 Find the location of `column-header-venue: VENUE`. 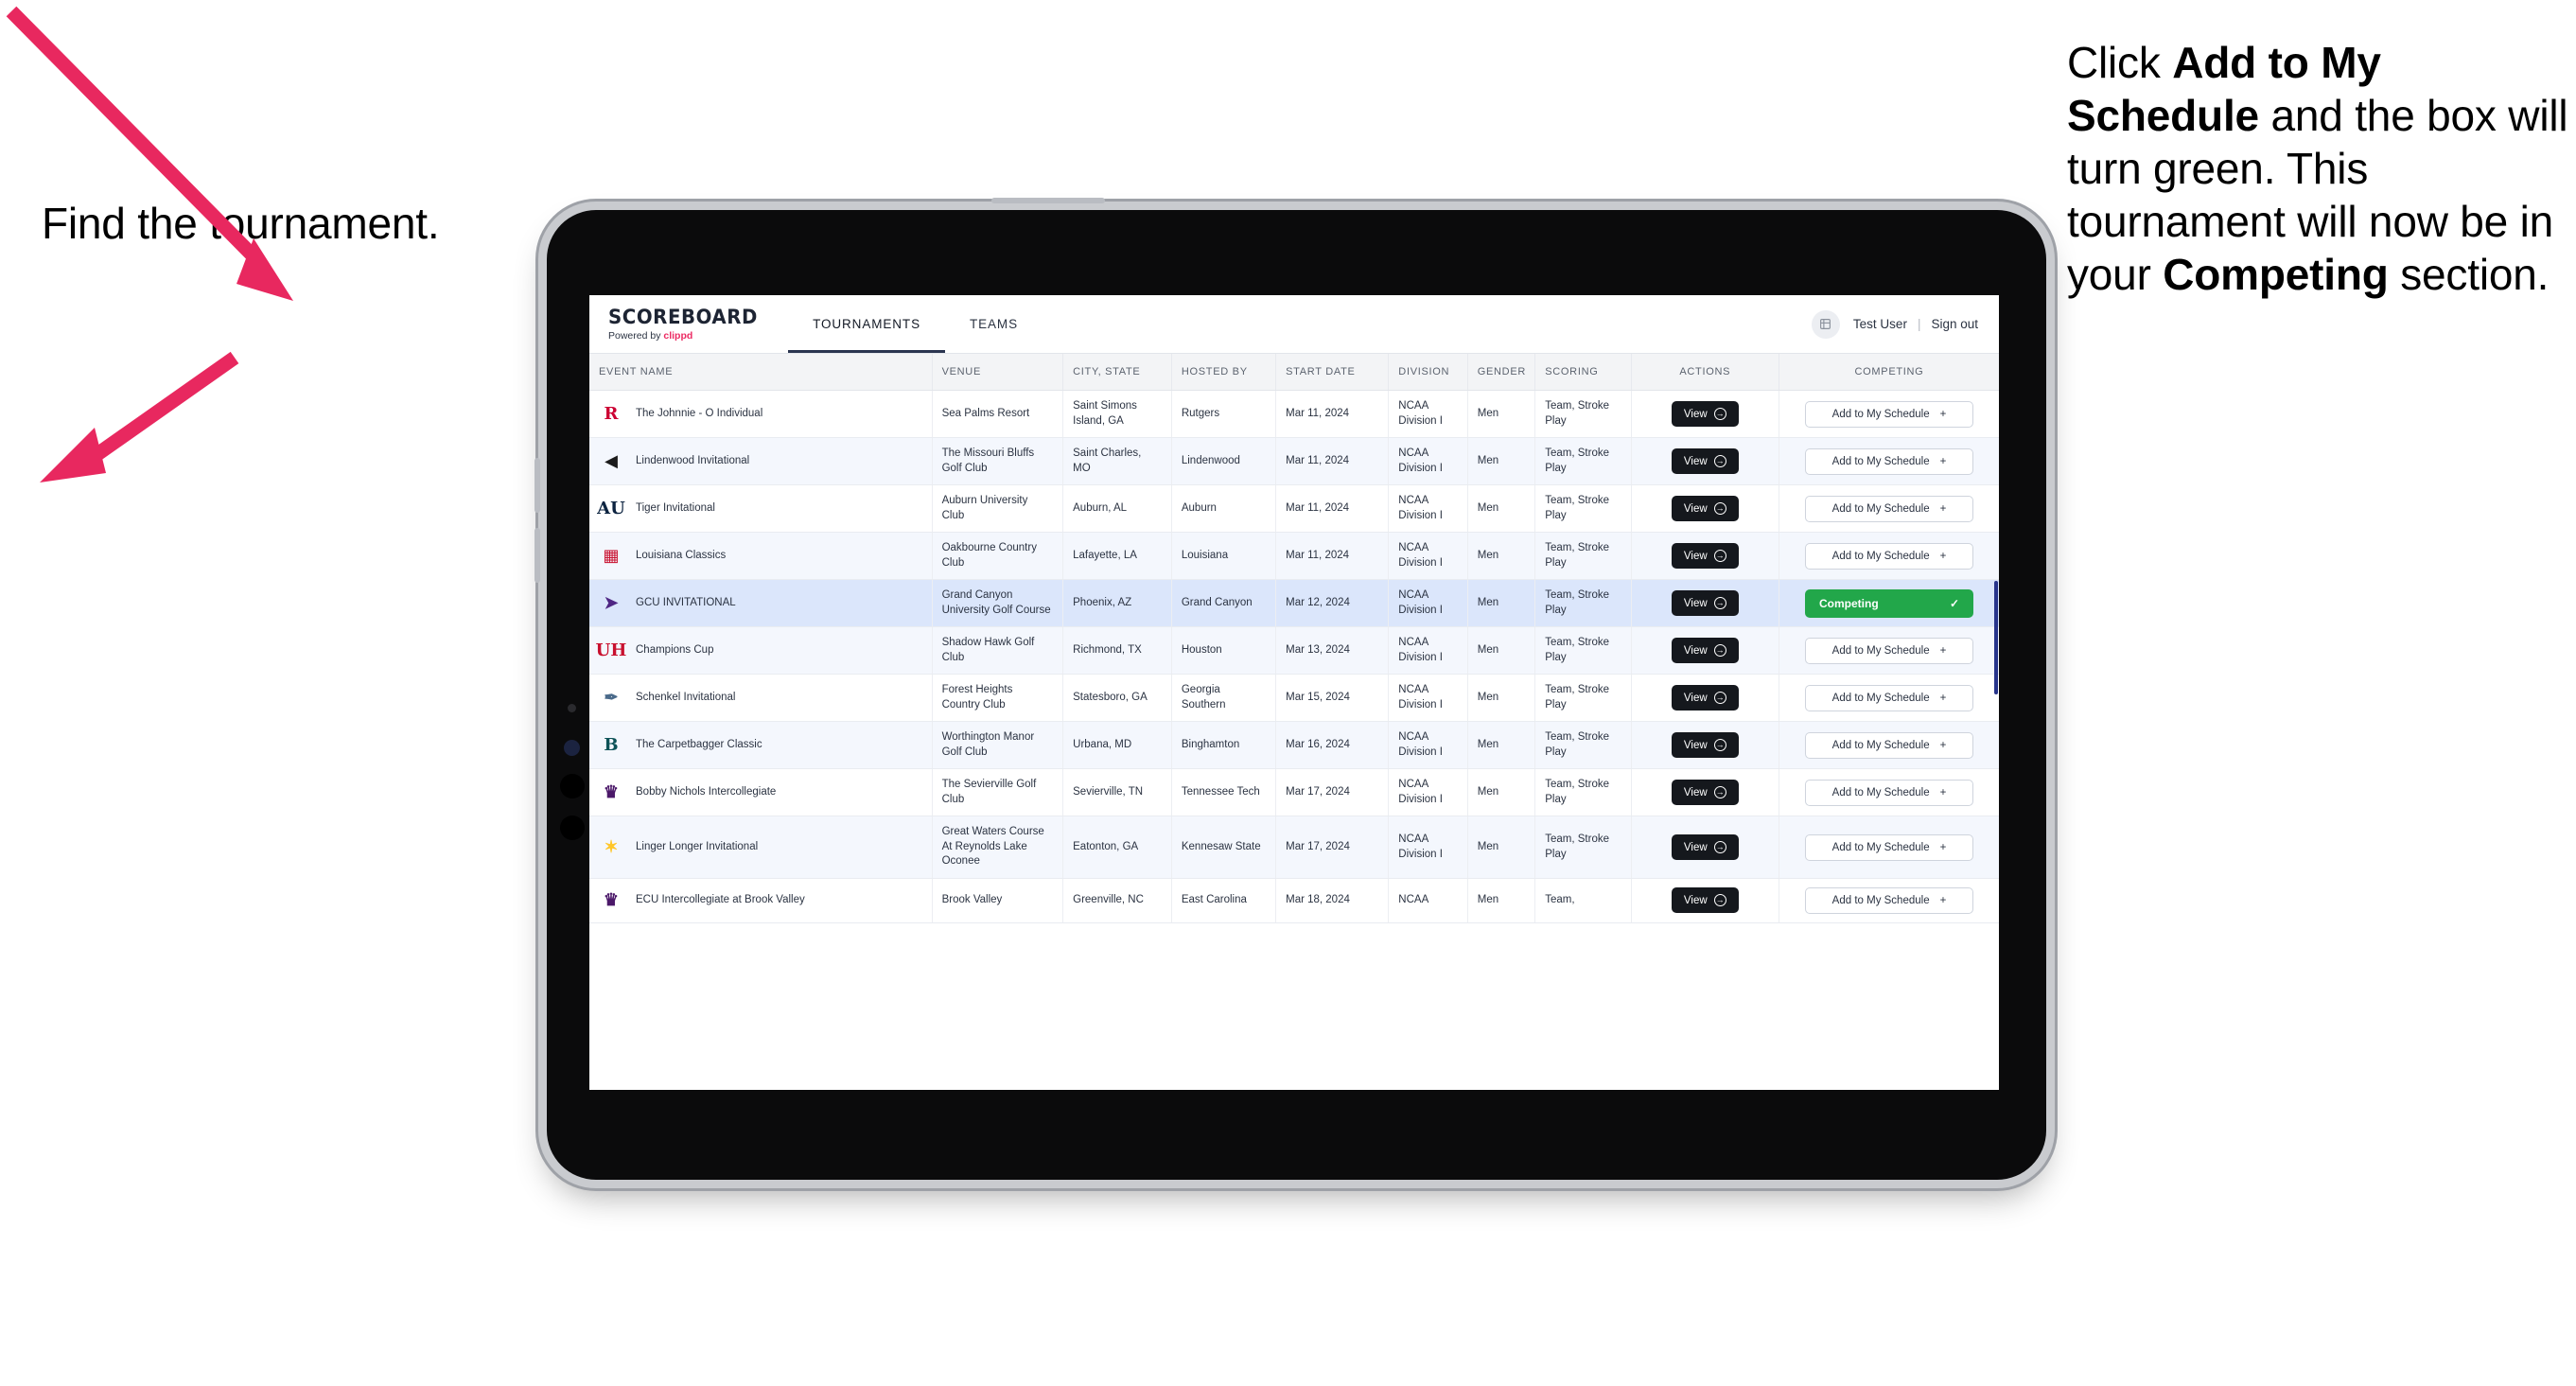

column-header-venue: VENUE is located at coordinates (998, 372).